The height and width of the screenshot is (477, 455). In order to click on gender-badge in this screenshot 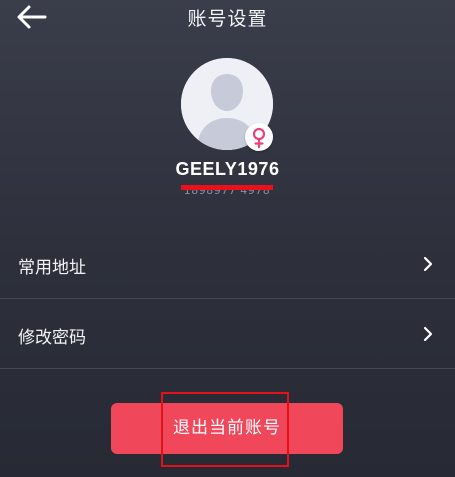, I will do `click(259, 137)`.